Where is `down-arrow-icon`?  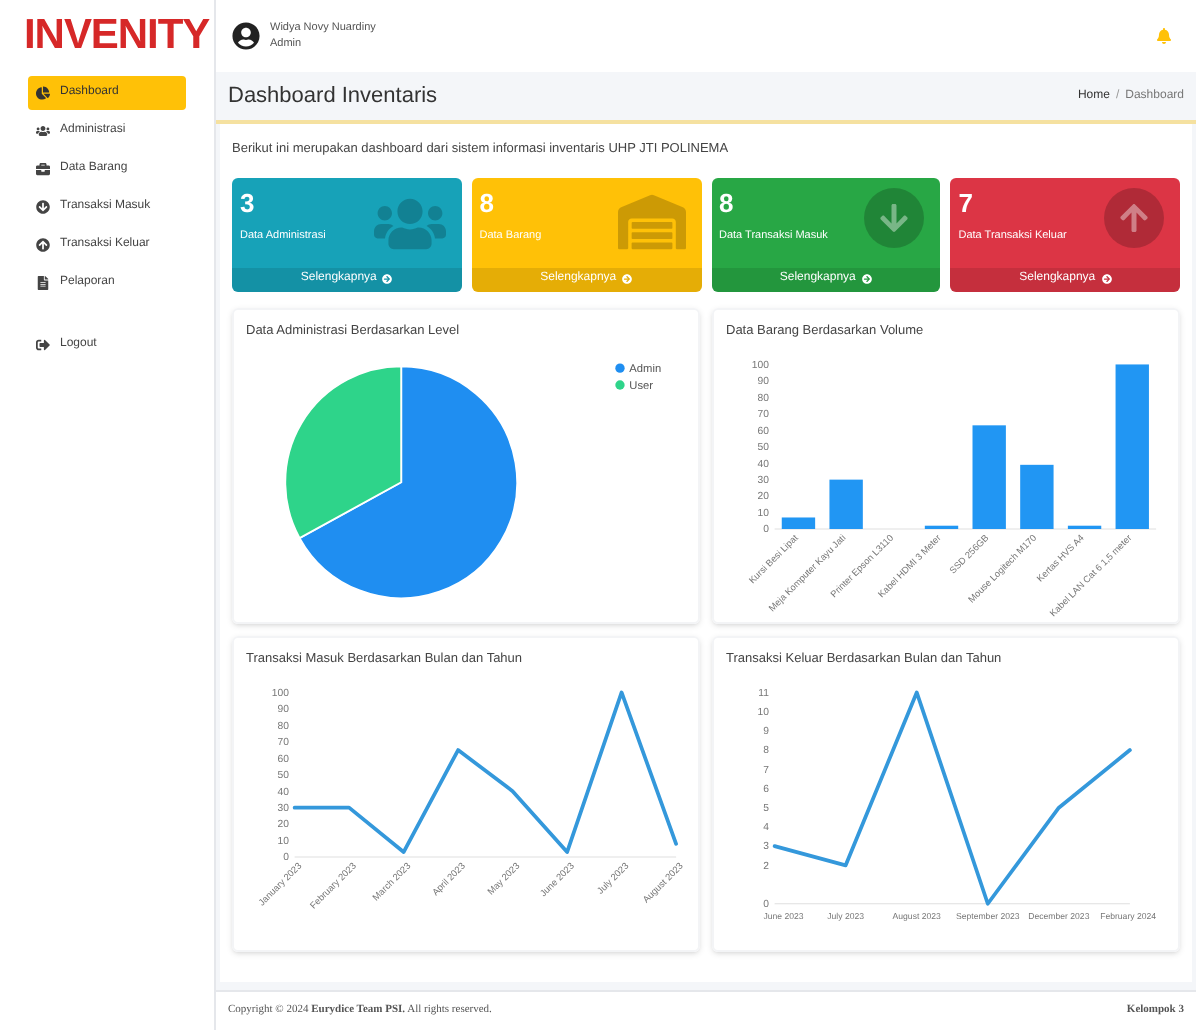 down-arrow-icon is located at coordinates (43, 207).